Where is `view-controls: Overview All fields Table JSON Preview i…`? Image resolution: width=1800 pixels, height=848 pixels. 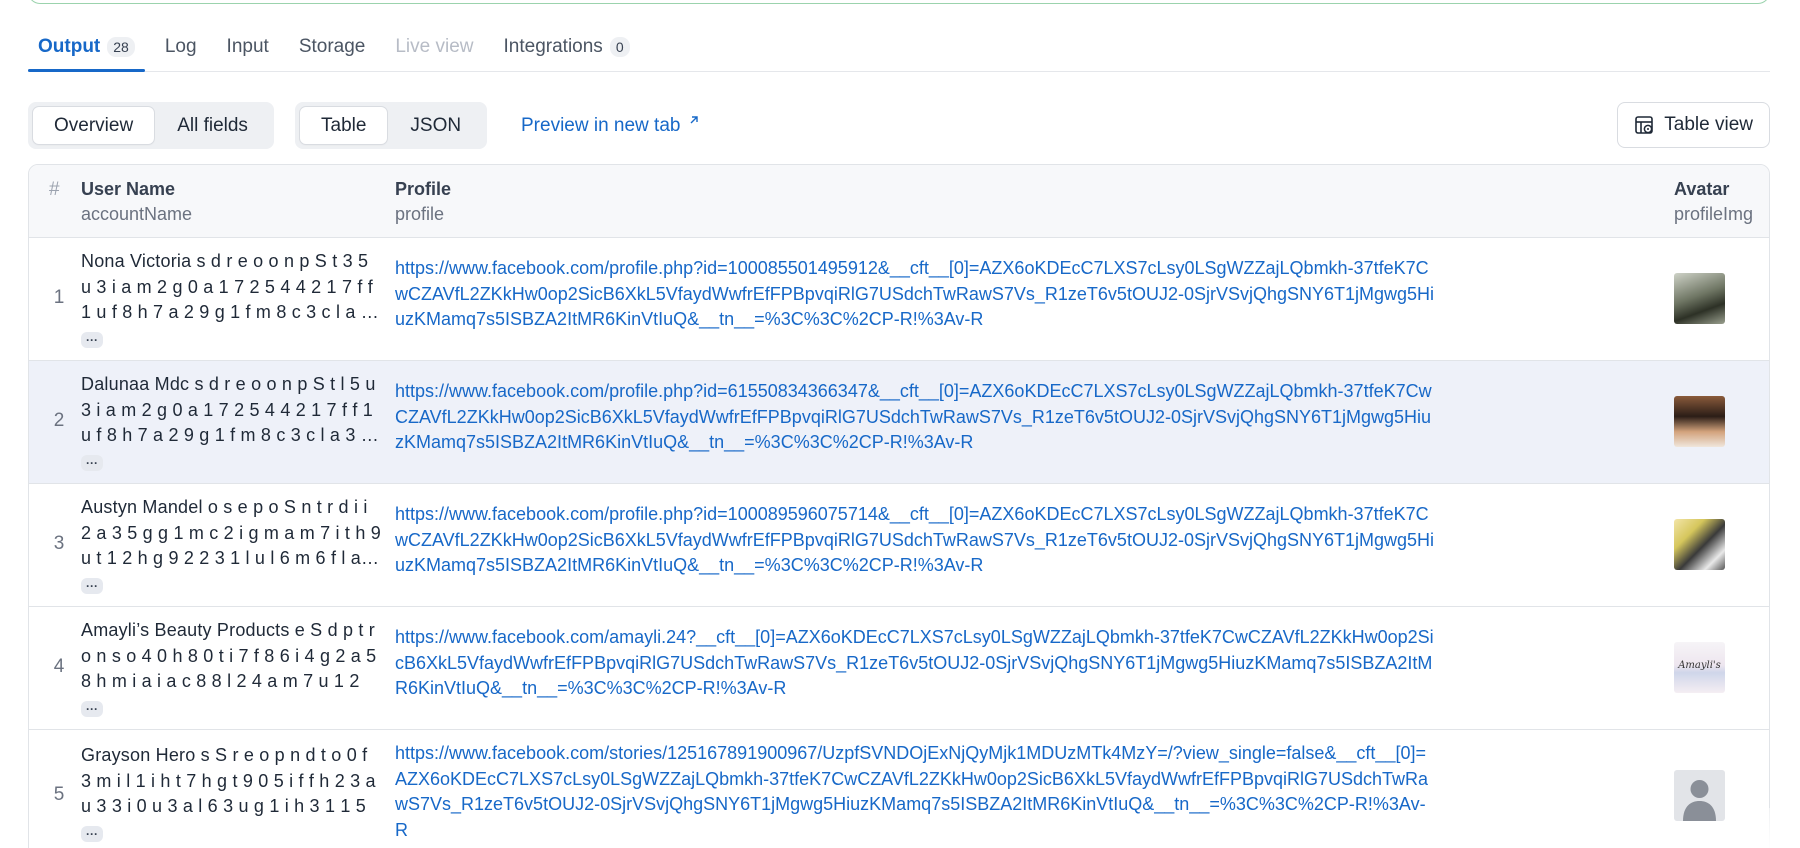 view-controls: Overview All fields Table JSON Preview i… is located at coordinates (899, 126).